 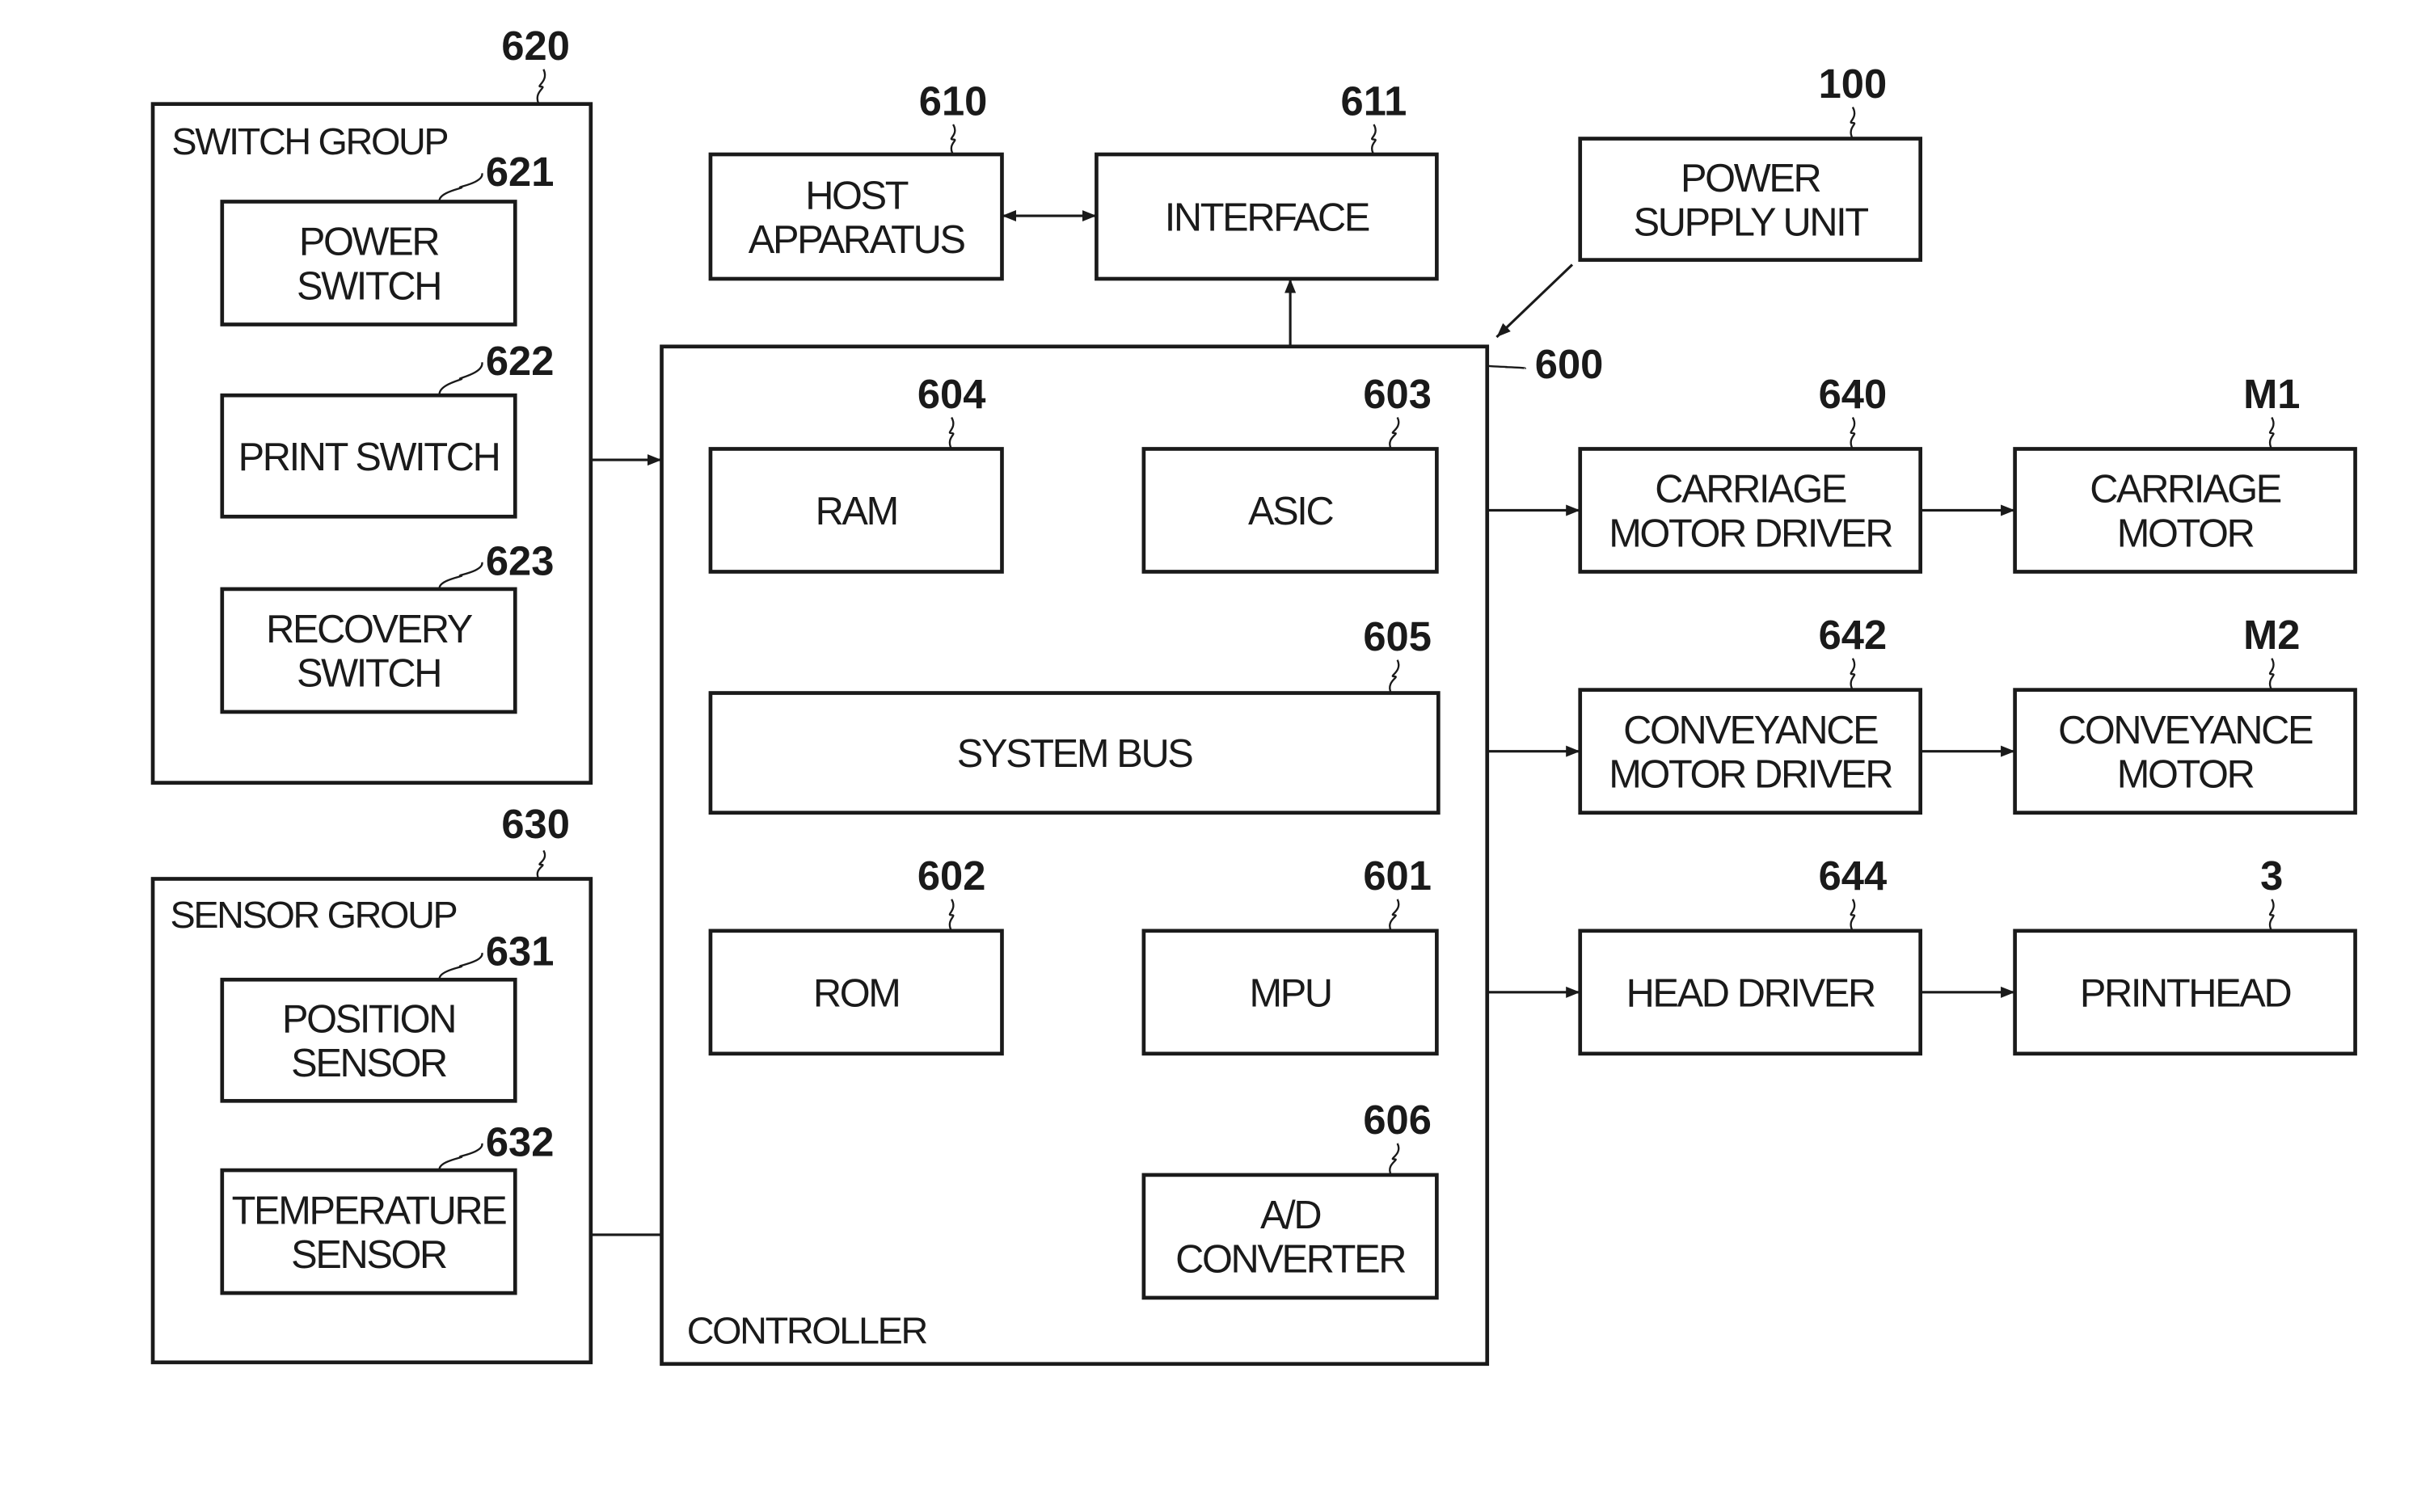 What do you see at coordinates (1853, 876) in the screenshot?
I see `head-driver-ref-numeral: 644` at bounding box center [1853, 876].